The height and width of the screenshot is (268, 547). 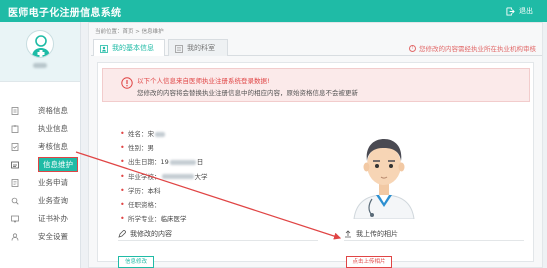 What do you see at coordinates (247, 93) in the screenshot?
I see `alert-line-2: 您修改的内容将会替换执业注册信息中的相应内容，原始资格信息不会被更新` at bounding box center [247, 93].